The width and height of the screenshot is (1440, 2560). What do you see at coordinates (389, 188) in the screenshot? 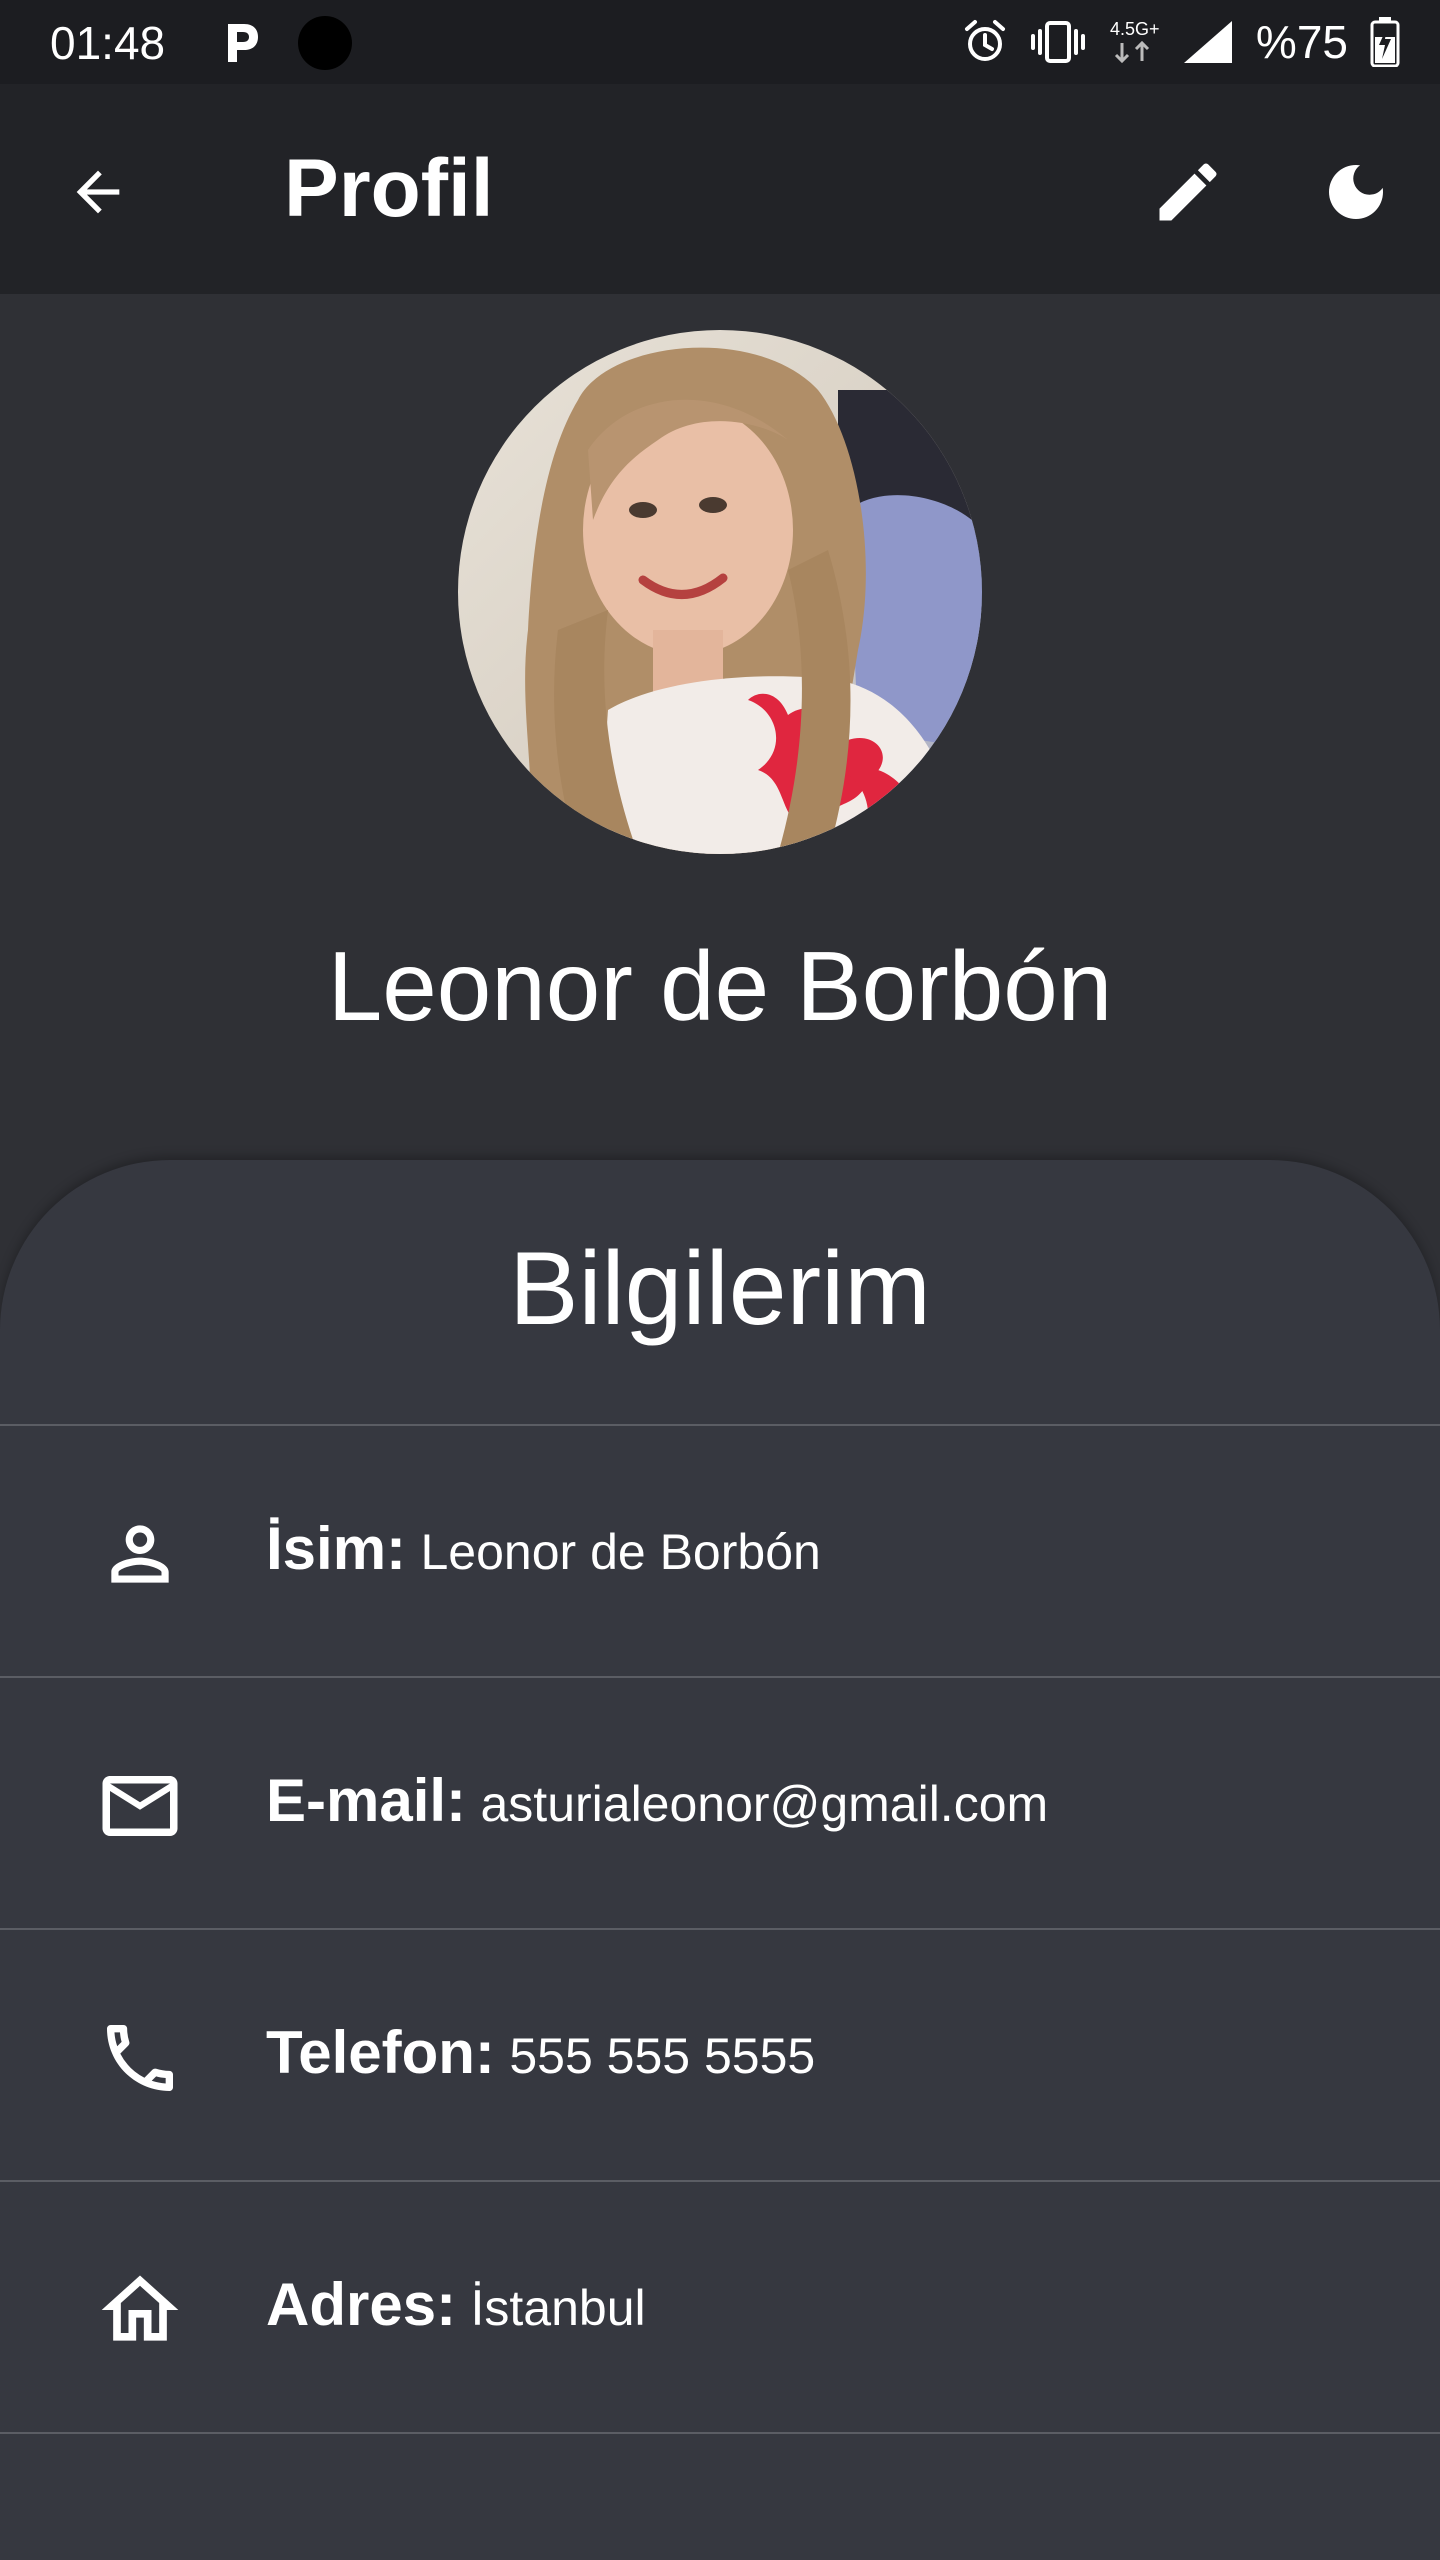
I see `page-title: Profil` at bounding box center [389, 188].